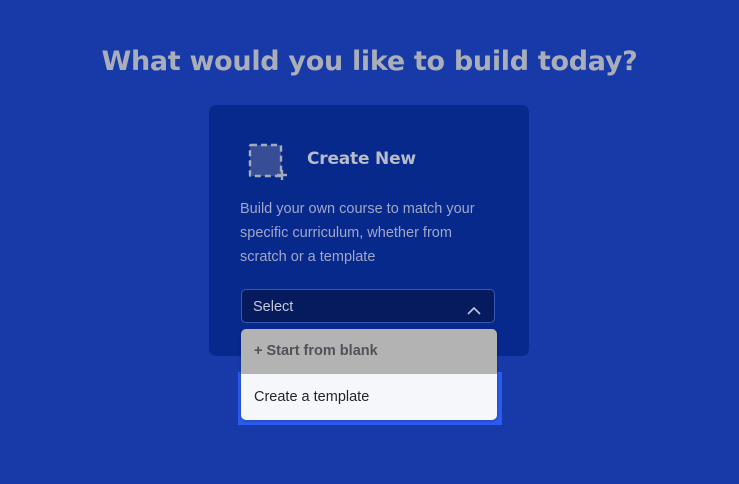  I want to click on dashed-square-plus-icon, so click(268, 163).